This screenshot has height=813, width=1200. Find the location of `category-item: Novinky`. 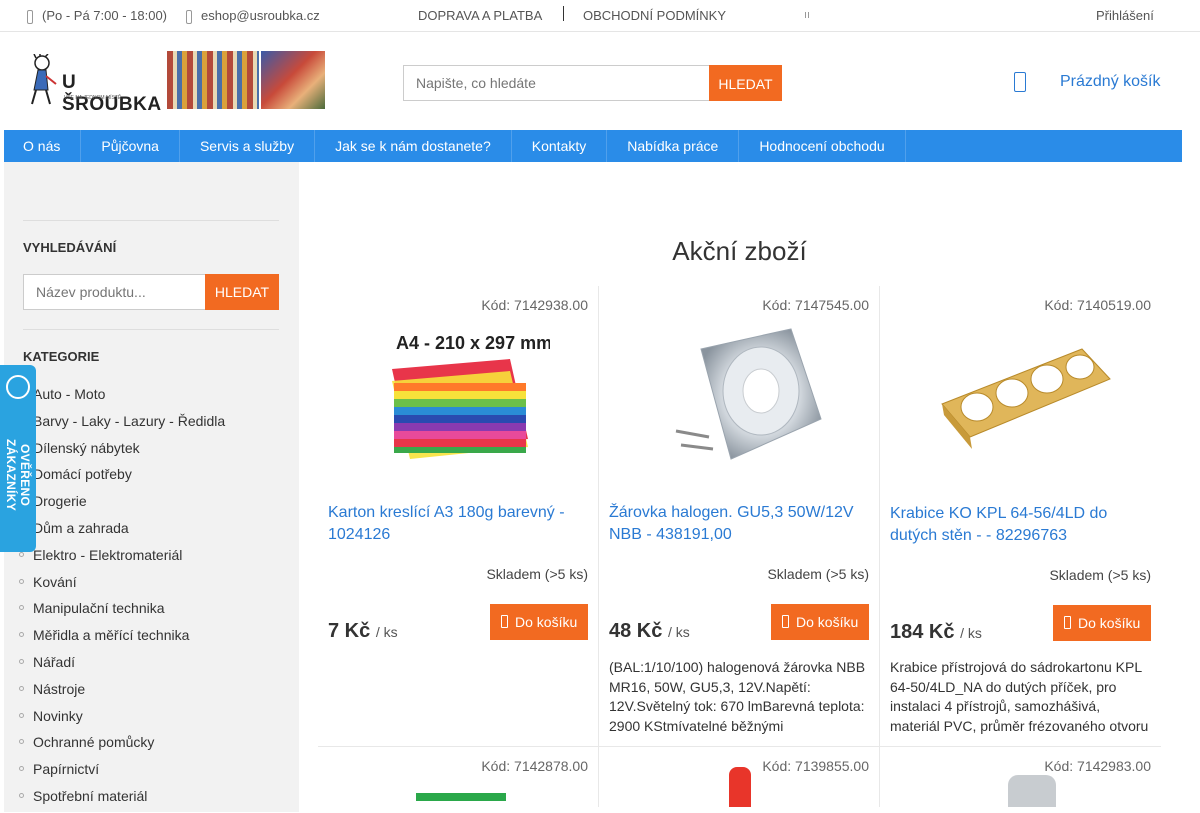

category-item: Novinky is located at coordinates (121, 719).